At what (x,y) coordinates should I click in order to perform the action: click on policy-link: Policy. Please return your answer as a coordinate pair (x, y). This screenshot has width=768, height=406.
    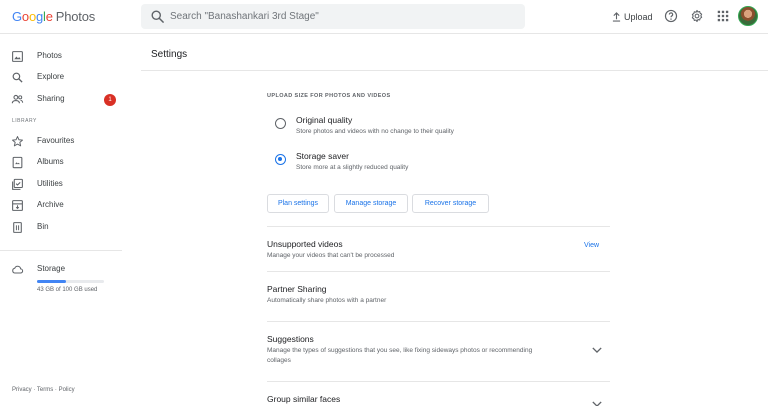
    Looking at the image, I should click on (67, 390).